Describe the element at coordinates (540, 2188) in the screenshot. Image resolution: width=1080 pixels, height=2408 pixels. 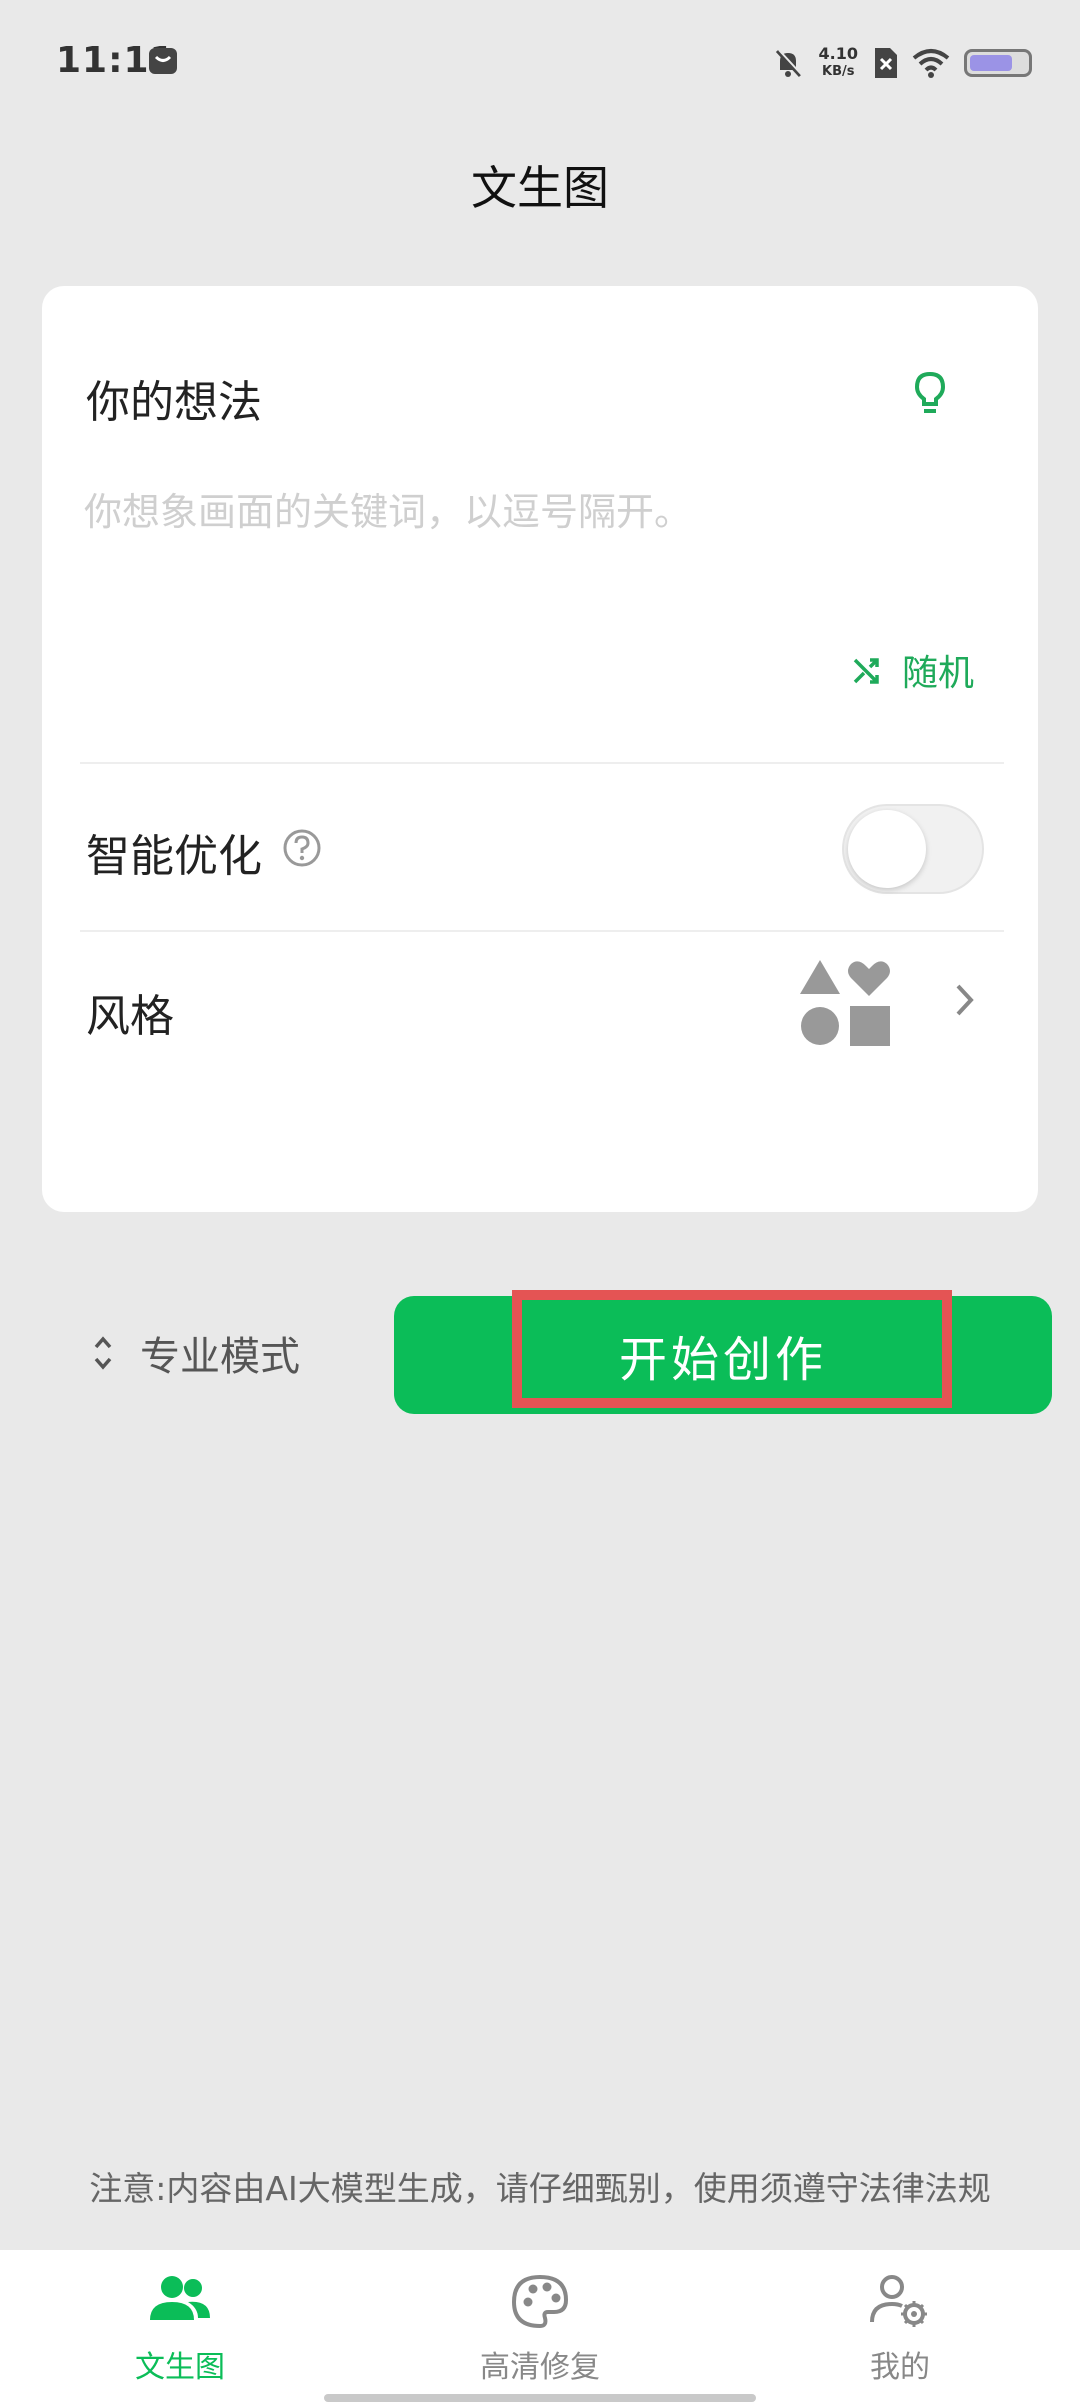
I see `disclaimer: 注意:内容由AI大模型生成，请仔细甄别，使用须遵守法律法规` at that location.